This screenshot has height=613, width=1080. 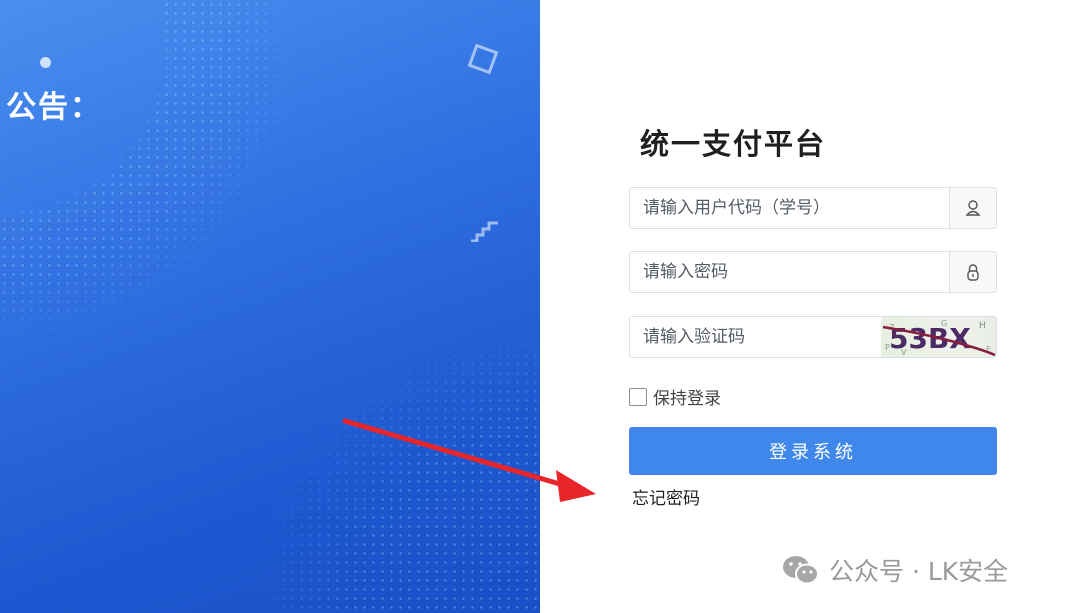 I want to click on watermark: 公众号 · LK安全, so click(x=894, y=570).